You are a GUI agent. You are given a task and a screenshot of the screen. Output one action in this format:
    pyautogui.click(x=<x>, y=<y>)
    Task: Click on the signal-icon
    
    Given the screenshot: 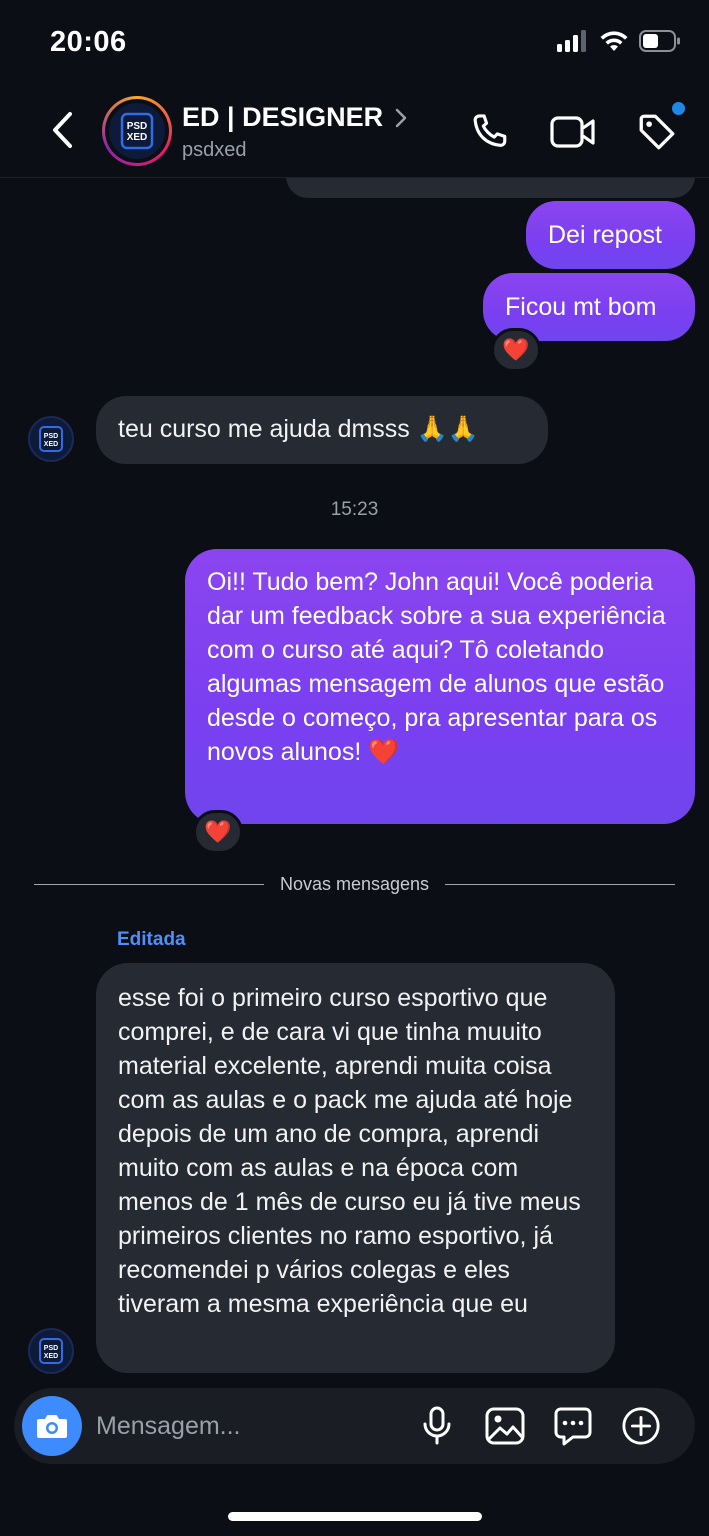 What is the action you would take?
    pyautogui.click(x=573, y=43)
    